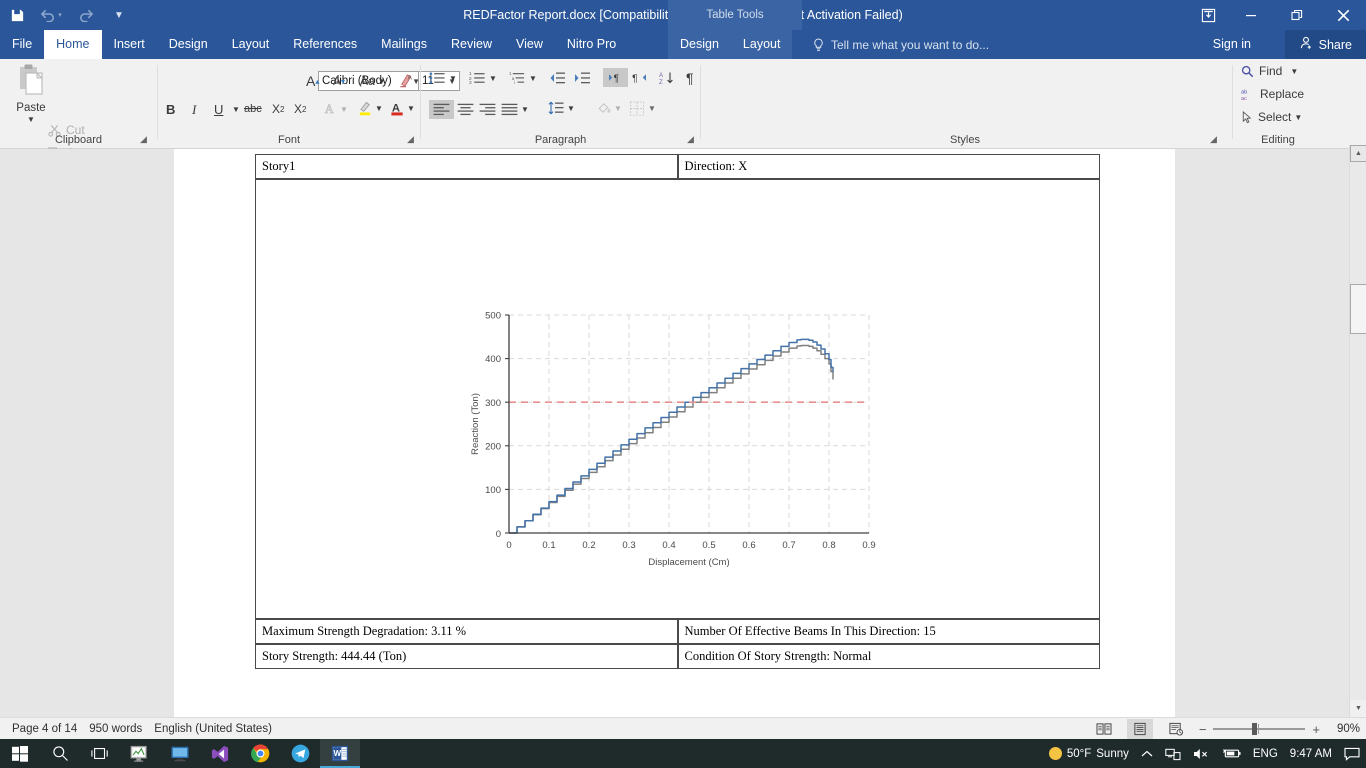 This screenshot has width=1366, height=768. What do you see at coordinates (373, 81) in the screenshot?
I see `change-case-button: Aa ▼` at bounding box center [373, 81].